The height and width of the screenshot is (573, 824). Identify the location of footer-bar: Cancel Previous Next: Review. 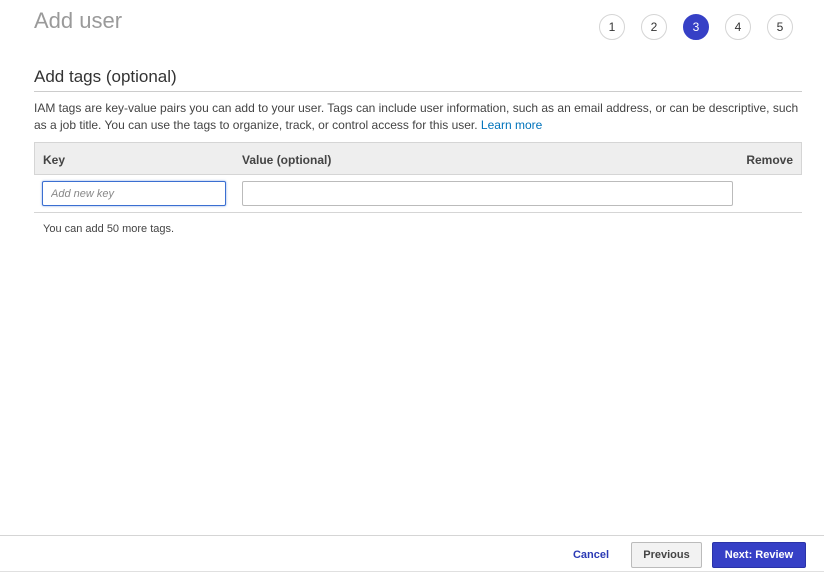
(412, 554).